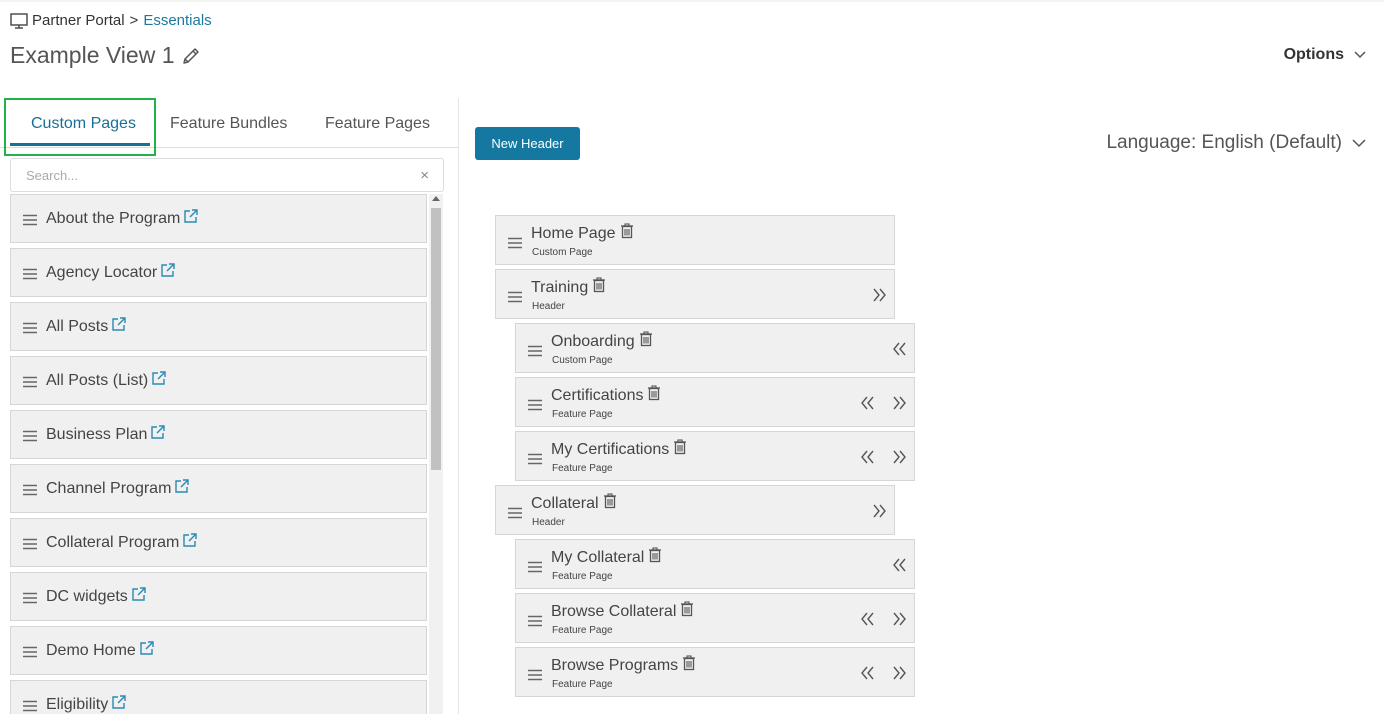 Image resolution: width=1384 pixels, height=714 pixels. I want to click on nav-item-name: Certifications, so click(597, 395).